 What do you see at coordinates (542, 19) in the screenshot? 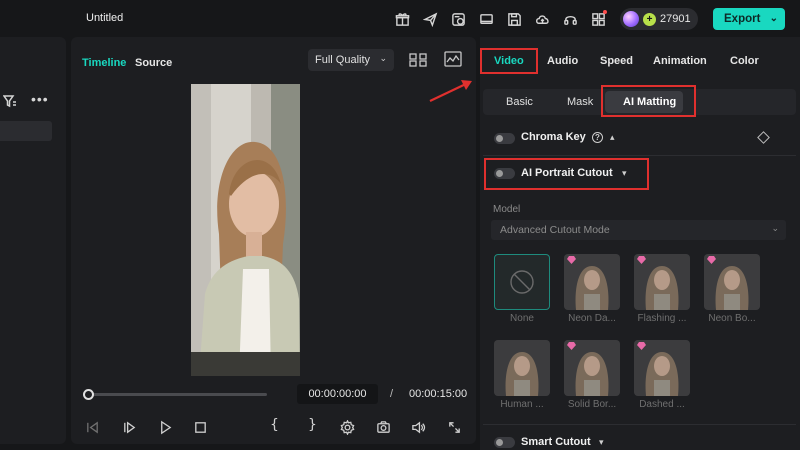
I see `cloud-upload-icon` at bounding box center [542, 19].